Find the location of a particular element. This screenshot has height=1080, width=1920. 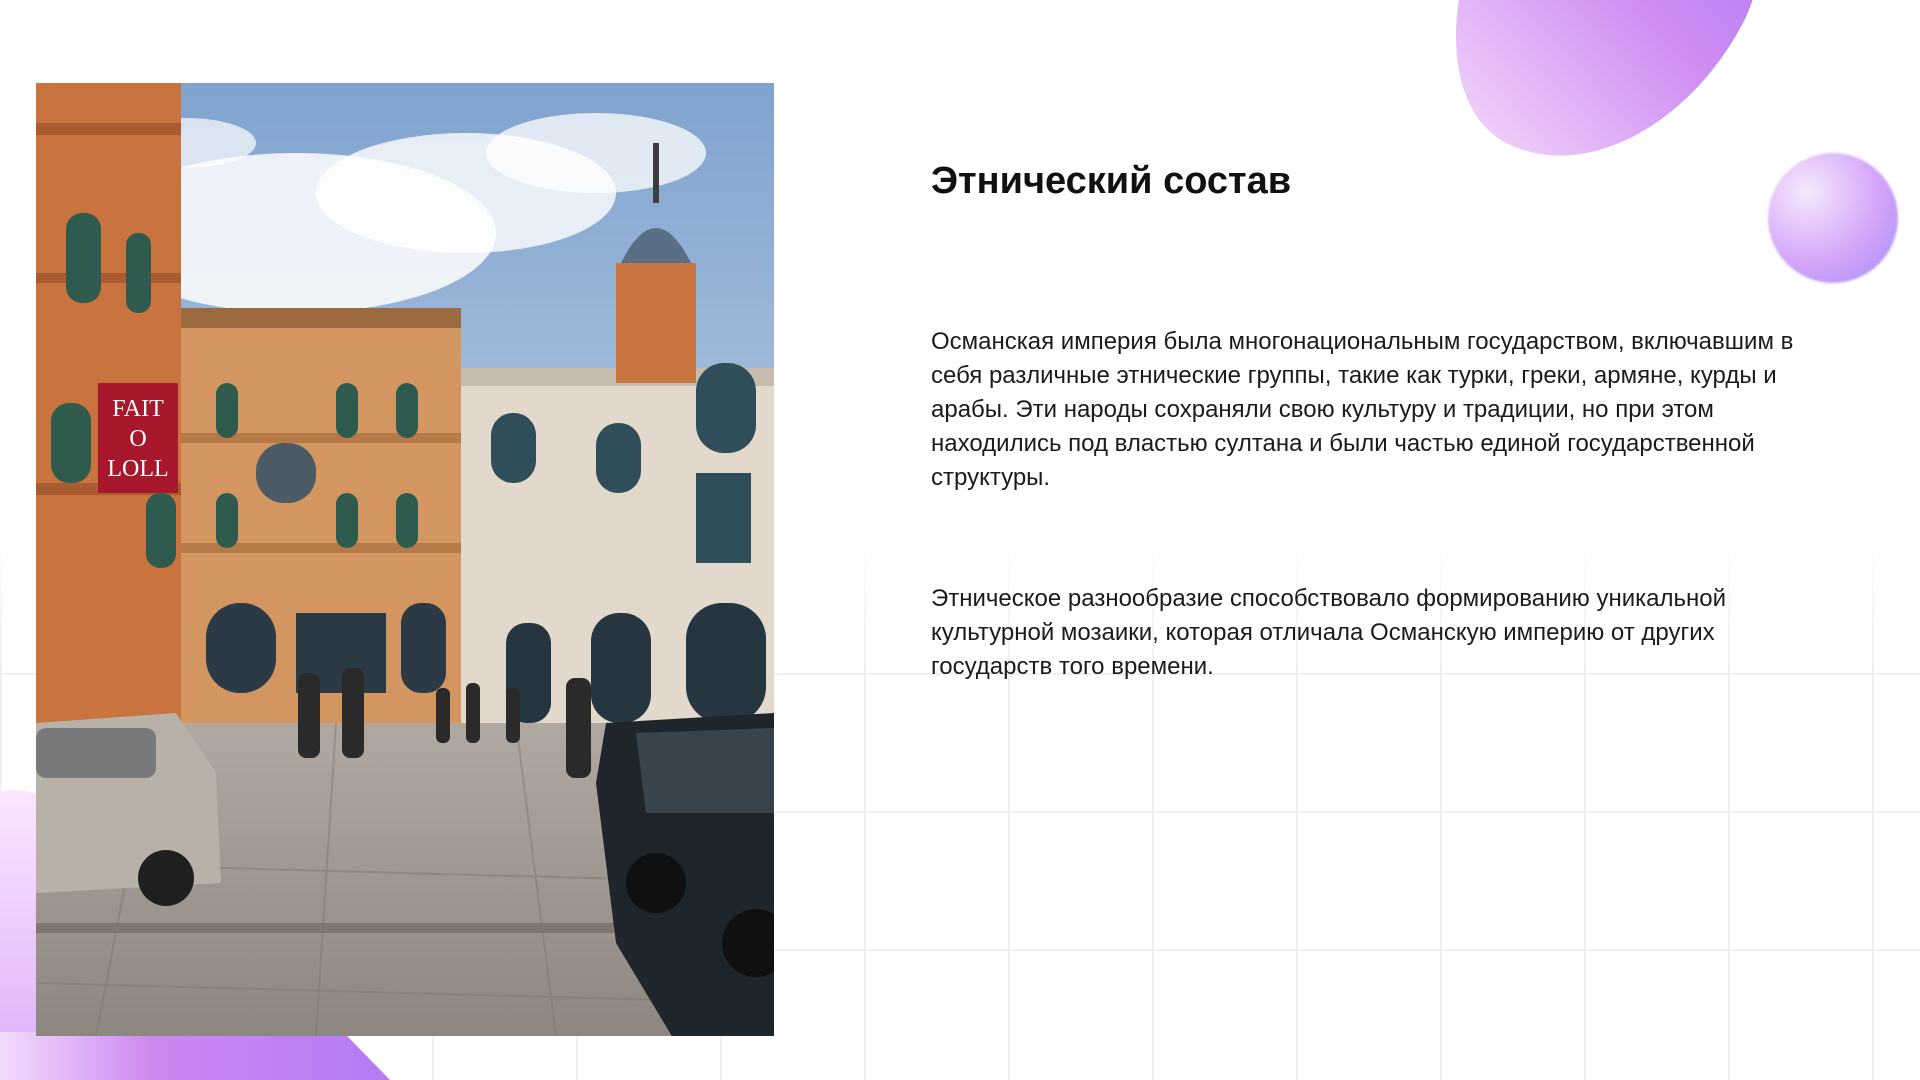

sign-line-3: LOLL is located at coordinates (137, 469).